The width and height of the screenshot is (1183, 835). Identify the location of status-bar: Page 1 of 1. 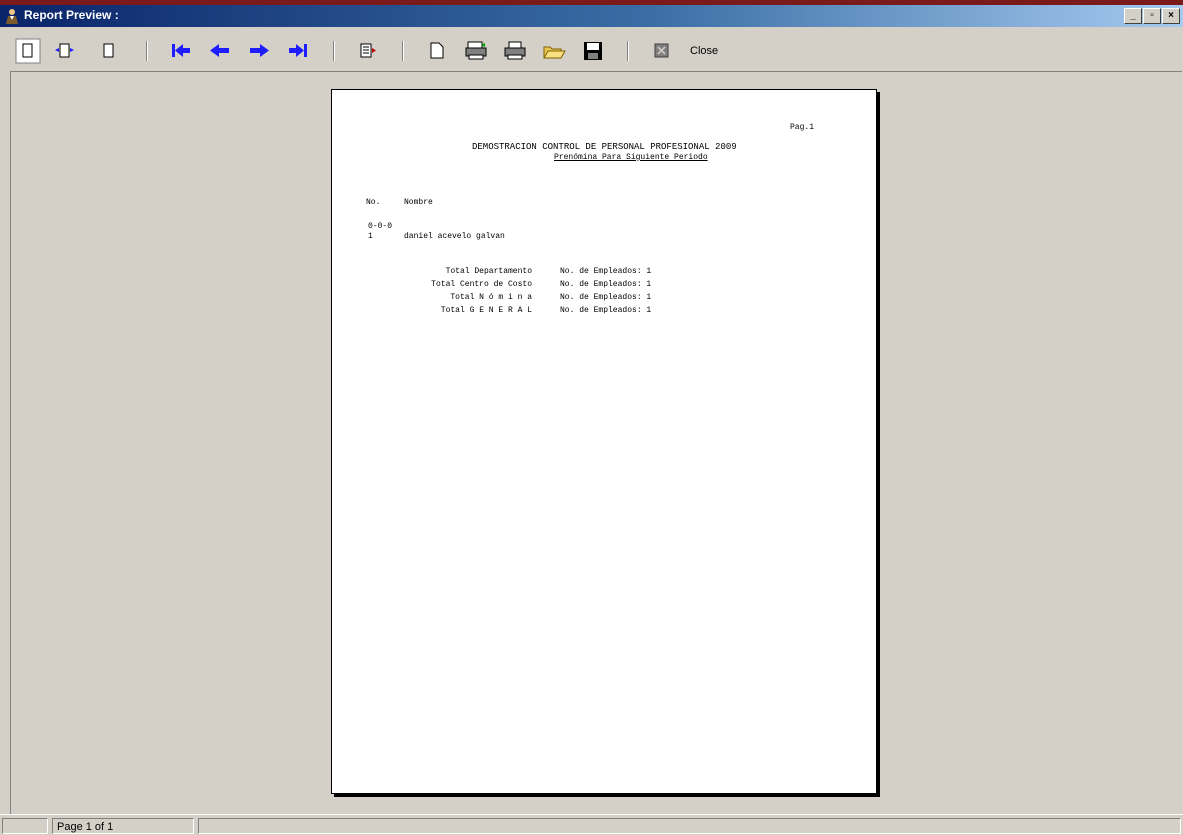
(591, 824).